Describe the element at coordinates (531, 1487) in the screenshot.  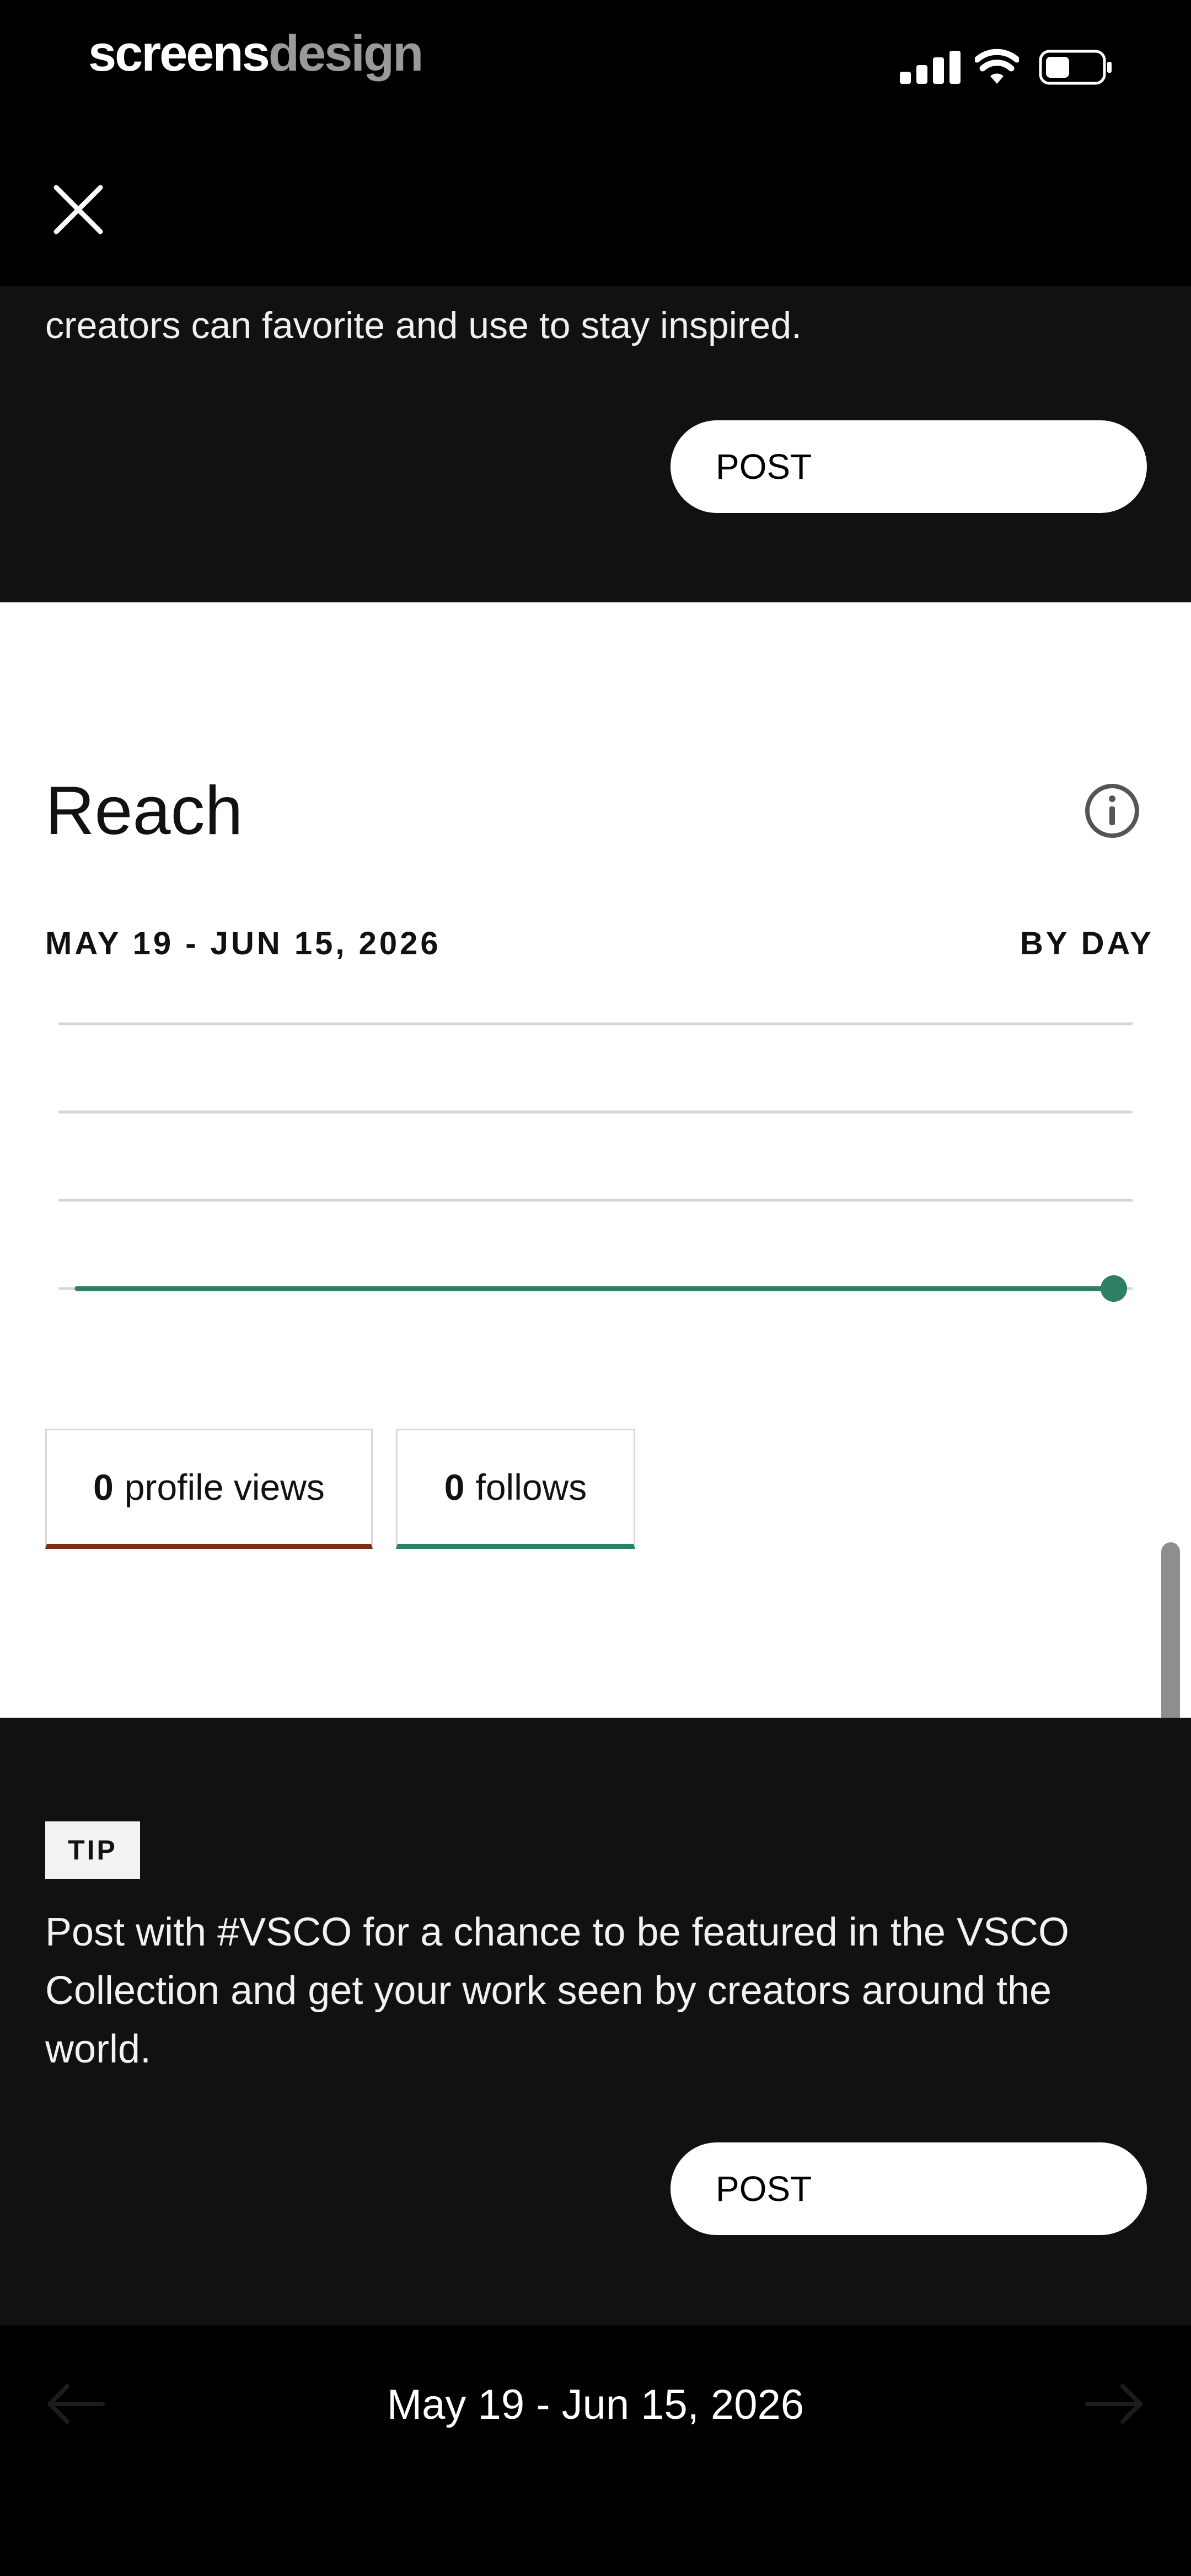
I see `follows-label: follows` at that location.